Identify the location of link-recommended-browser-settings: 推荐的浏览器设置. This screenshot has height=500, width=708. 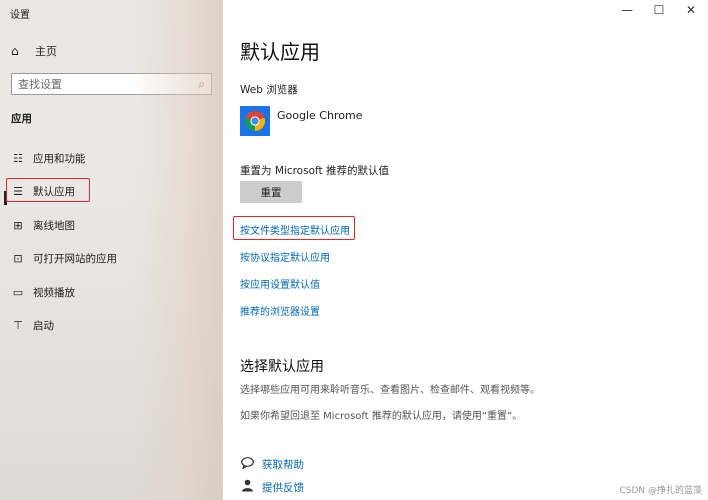
(280, 310).